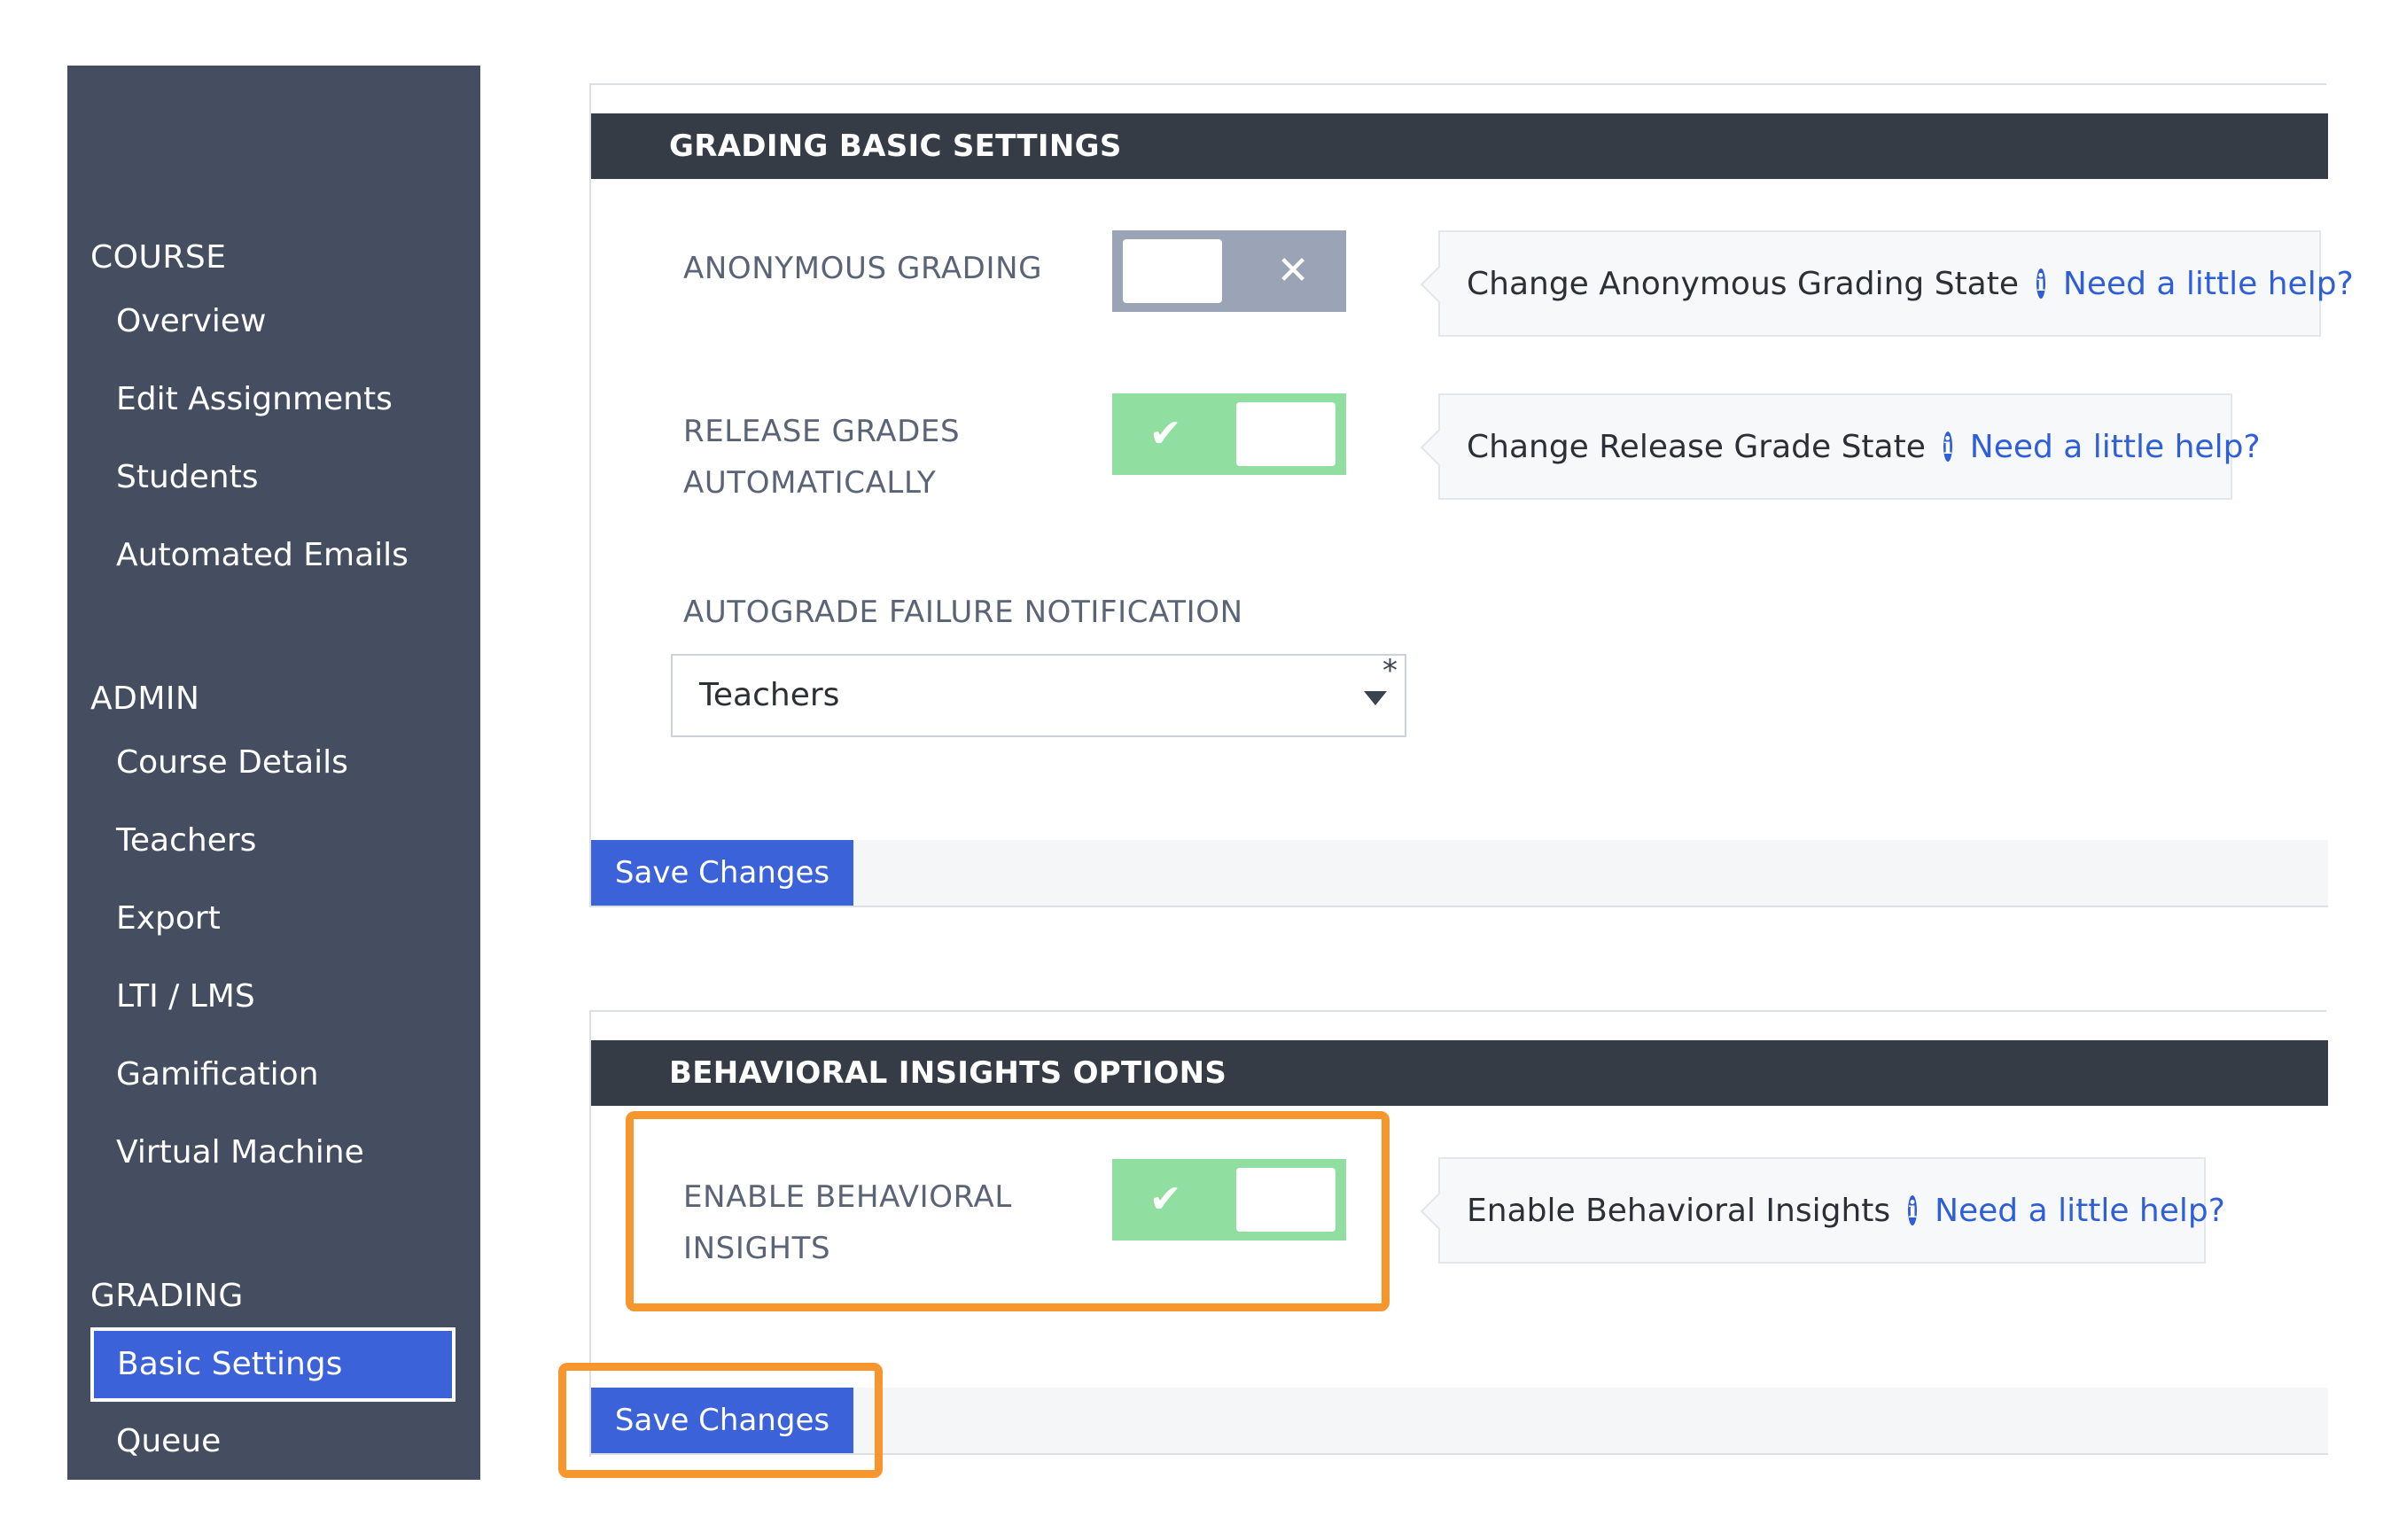  Describe the element at coordinates (185, 996) in the screenshot. I see `sidebar-item-lti-lms: LTI / LMS` at that location.